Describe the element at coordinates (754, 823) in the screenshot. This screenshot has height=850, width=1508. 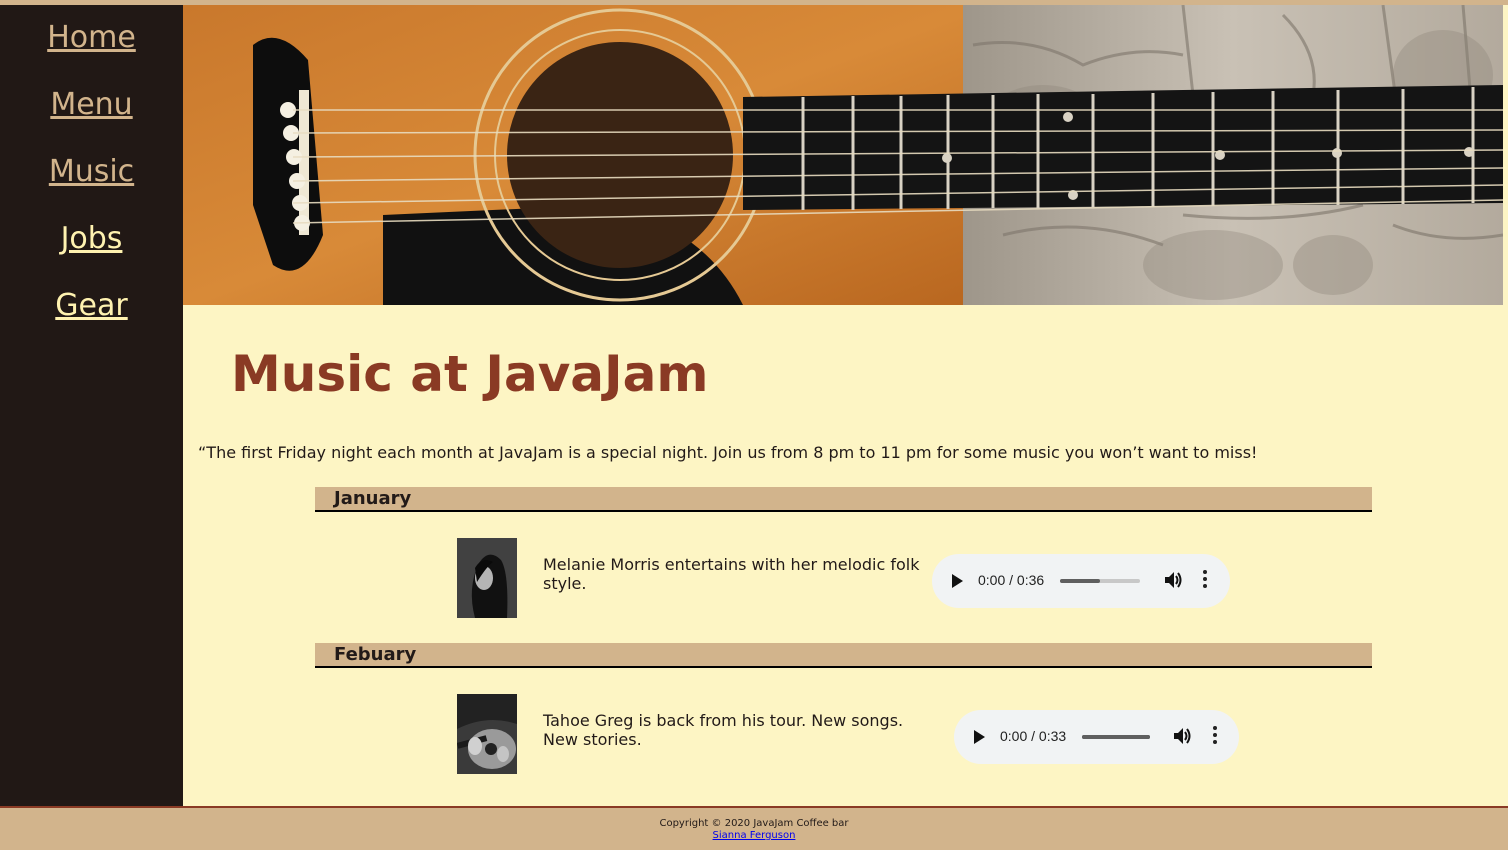
I see `copyright-text: Copyright © 2020 JavaJam Coffee bar` at that location.